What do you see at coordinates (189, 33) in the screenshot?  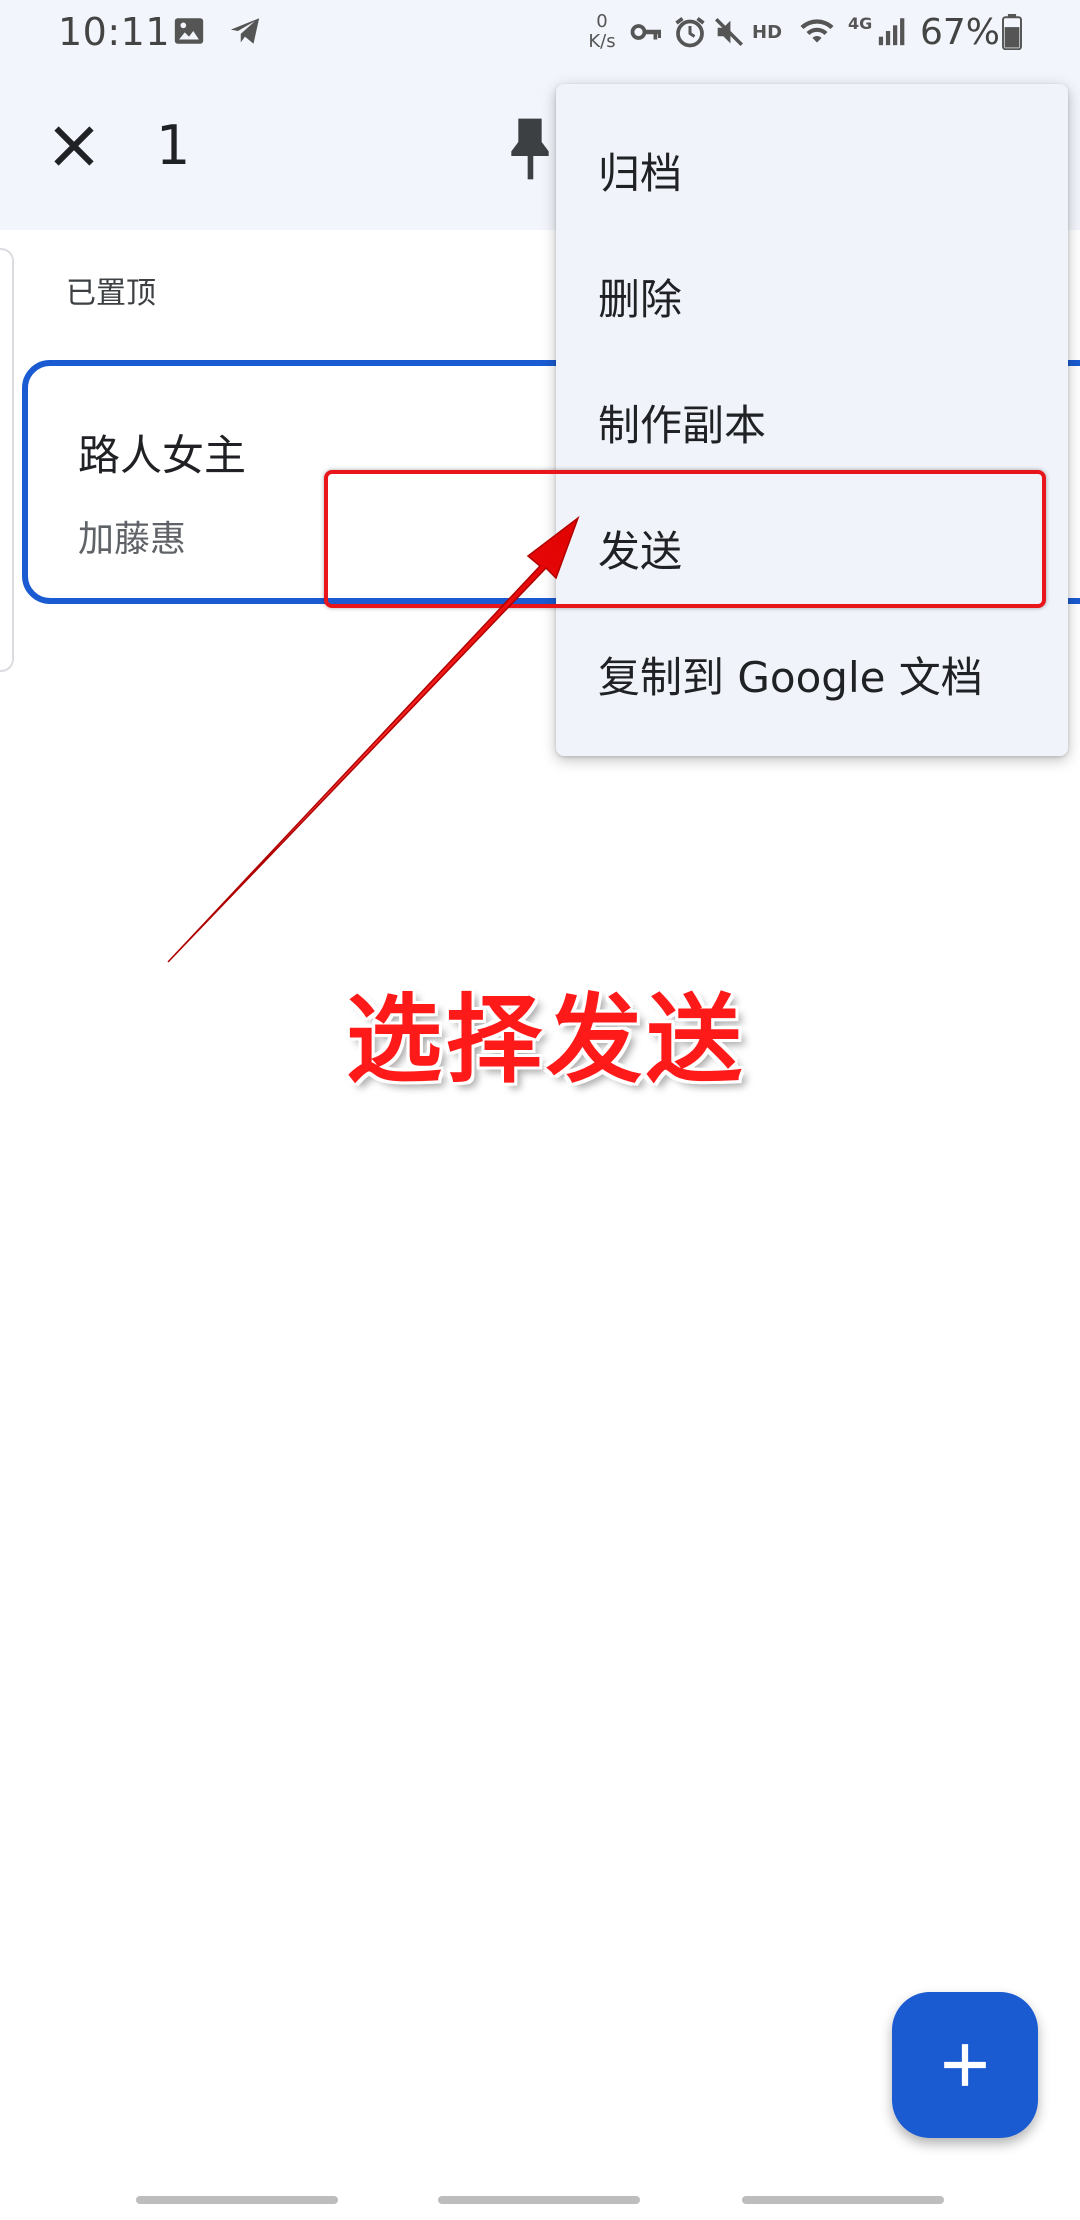 I see `image-icon` at bounding box center [189, 33].